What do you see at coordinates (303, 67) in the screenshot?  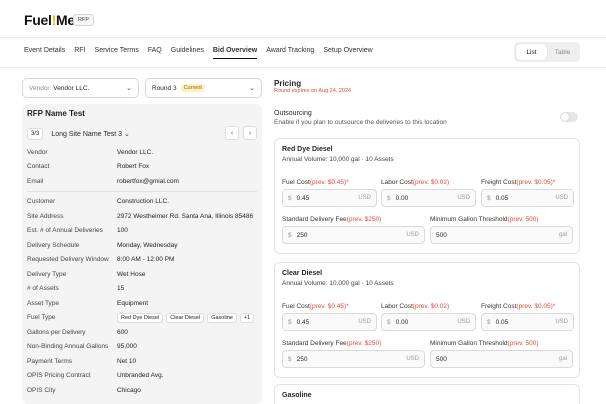 I see `header-divider` at bounding box center [303, 67].